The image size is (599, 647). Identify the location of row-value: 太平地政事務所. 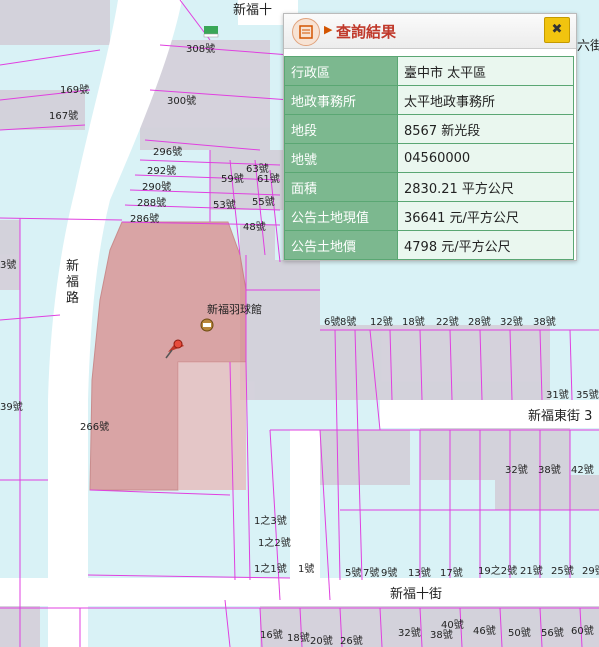
(485, 100).